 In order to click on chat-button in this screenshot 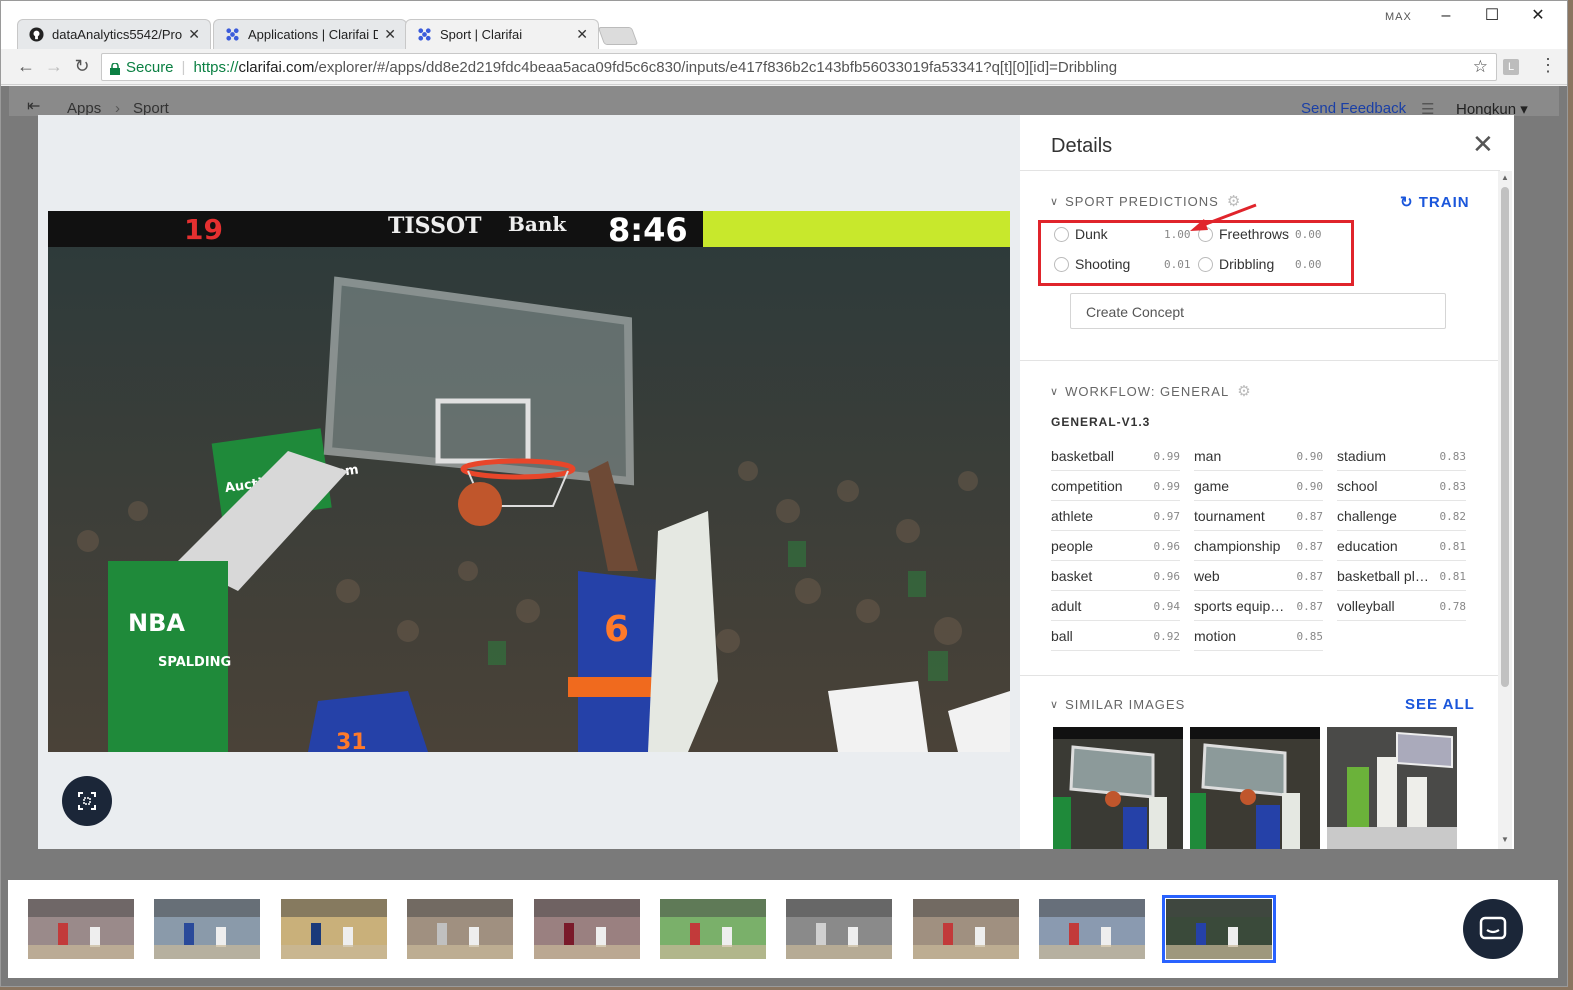, I will do `click(1493, 929)`.